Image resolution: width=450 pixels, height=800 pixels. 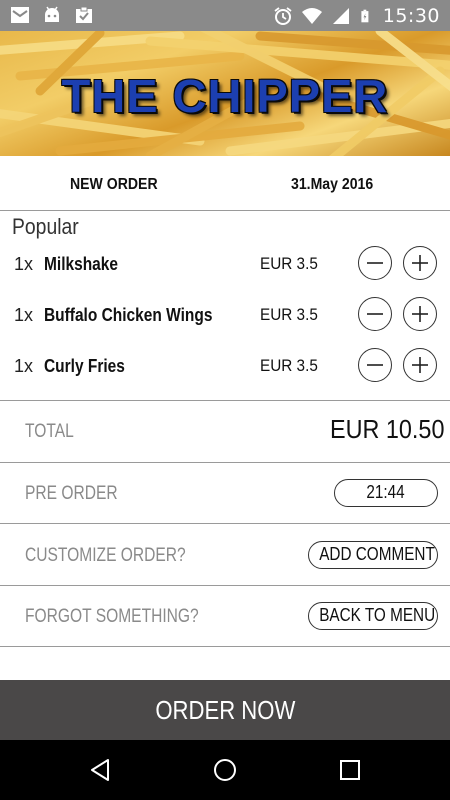 I want to click on total-value: EUR 10.50, so click(x=387, y=429).